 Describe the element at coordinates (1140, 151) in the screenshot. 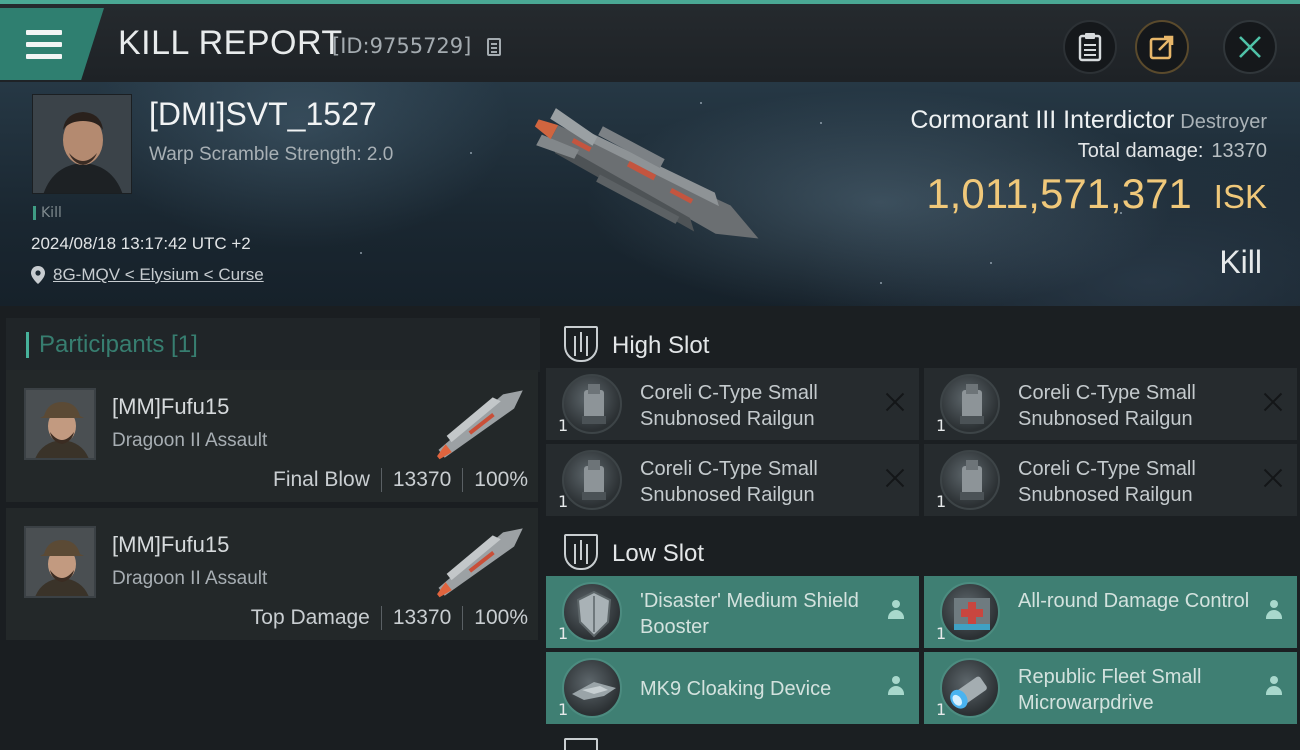

I see `total-damage-label: Total damage:` at that location.